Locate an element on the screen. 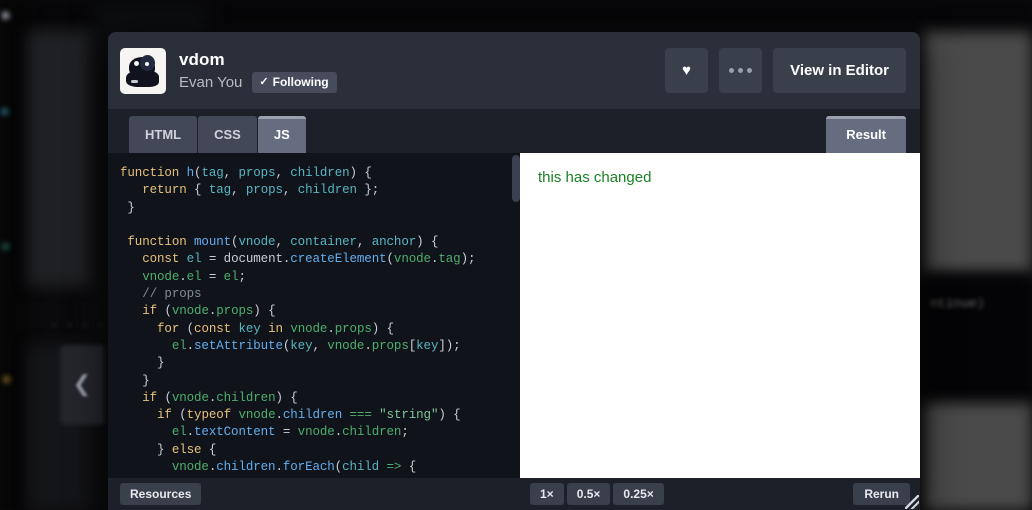 The height and width of the screenshot is (510, 1032). code-vertical-scrollbar is located at coordinates (515, 315).